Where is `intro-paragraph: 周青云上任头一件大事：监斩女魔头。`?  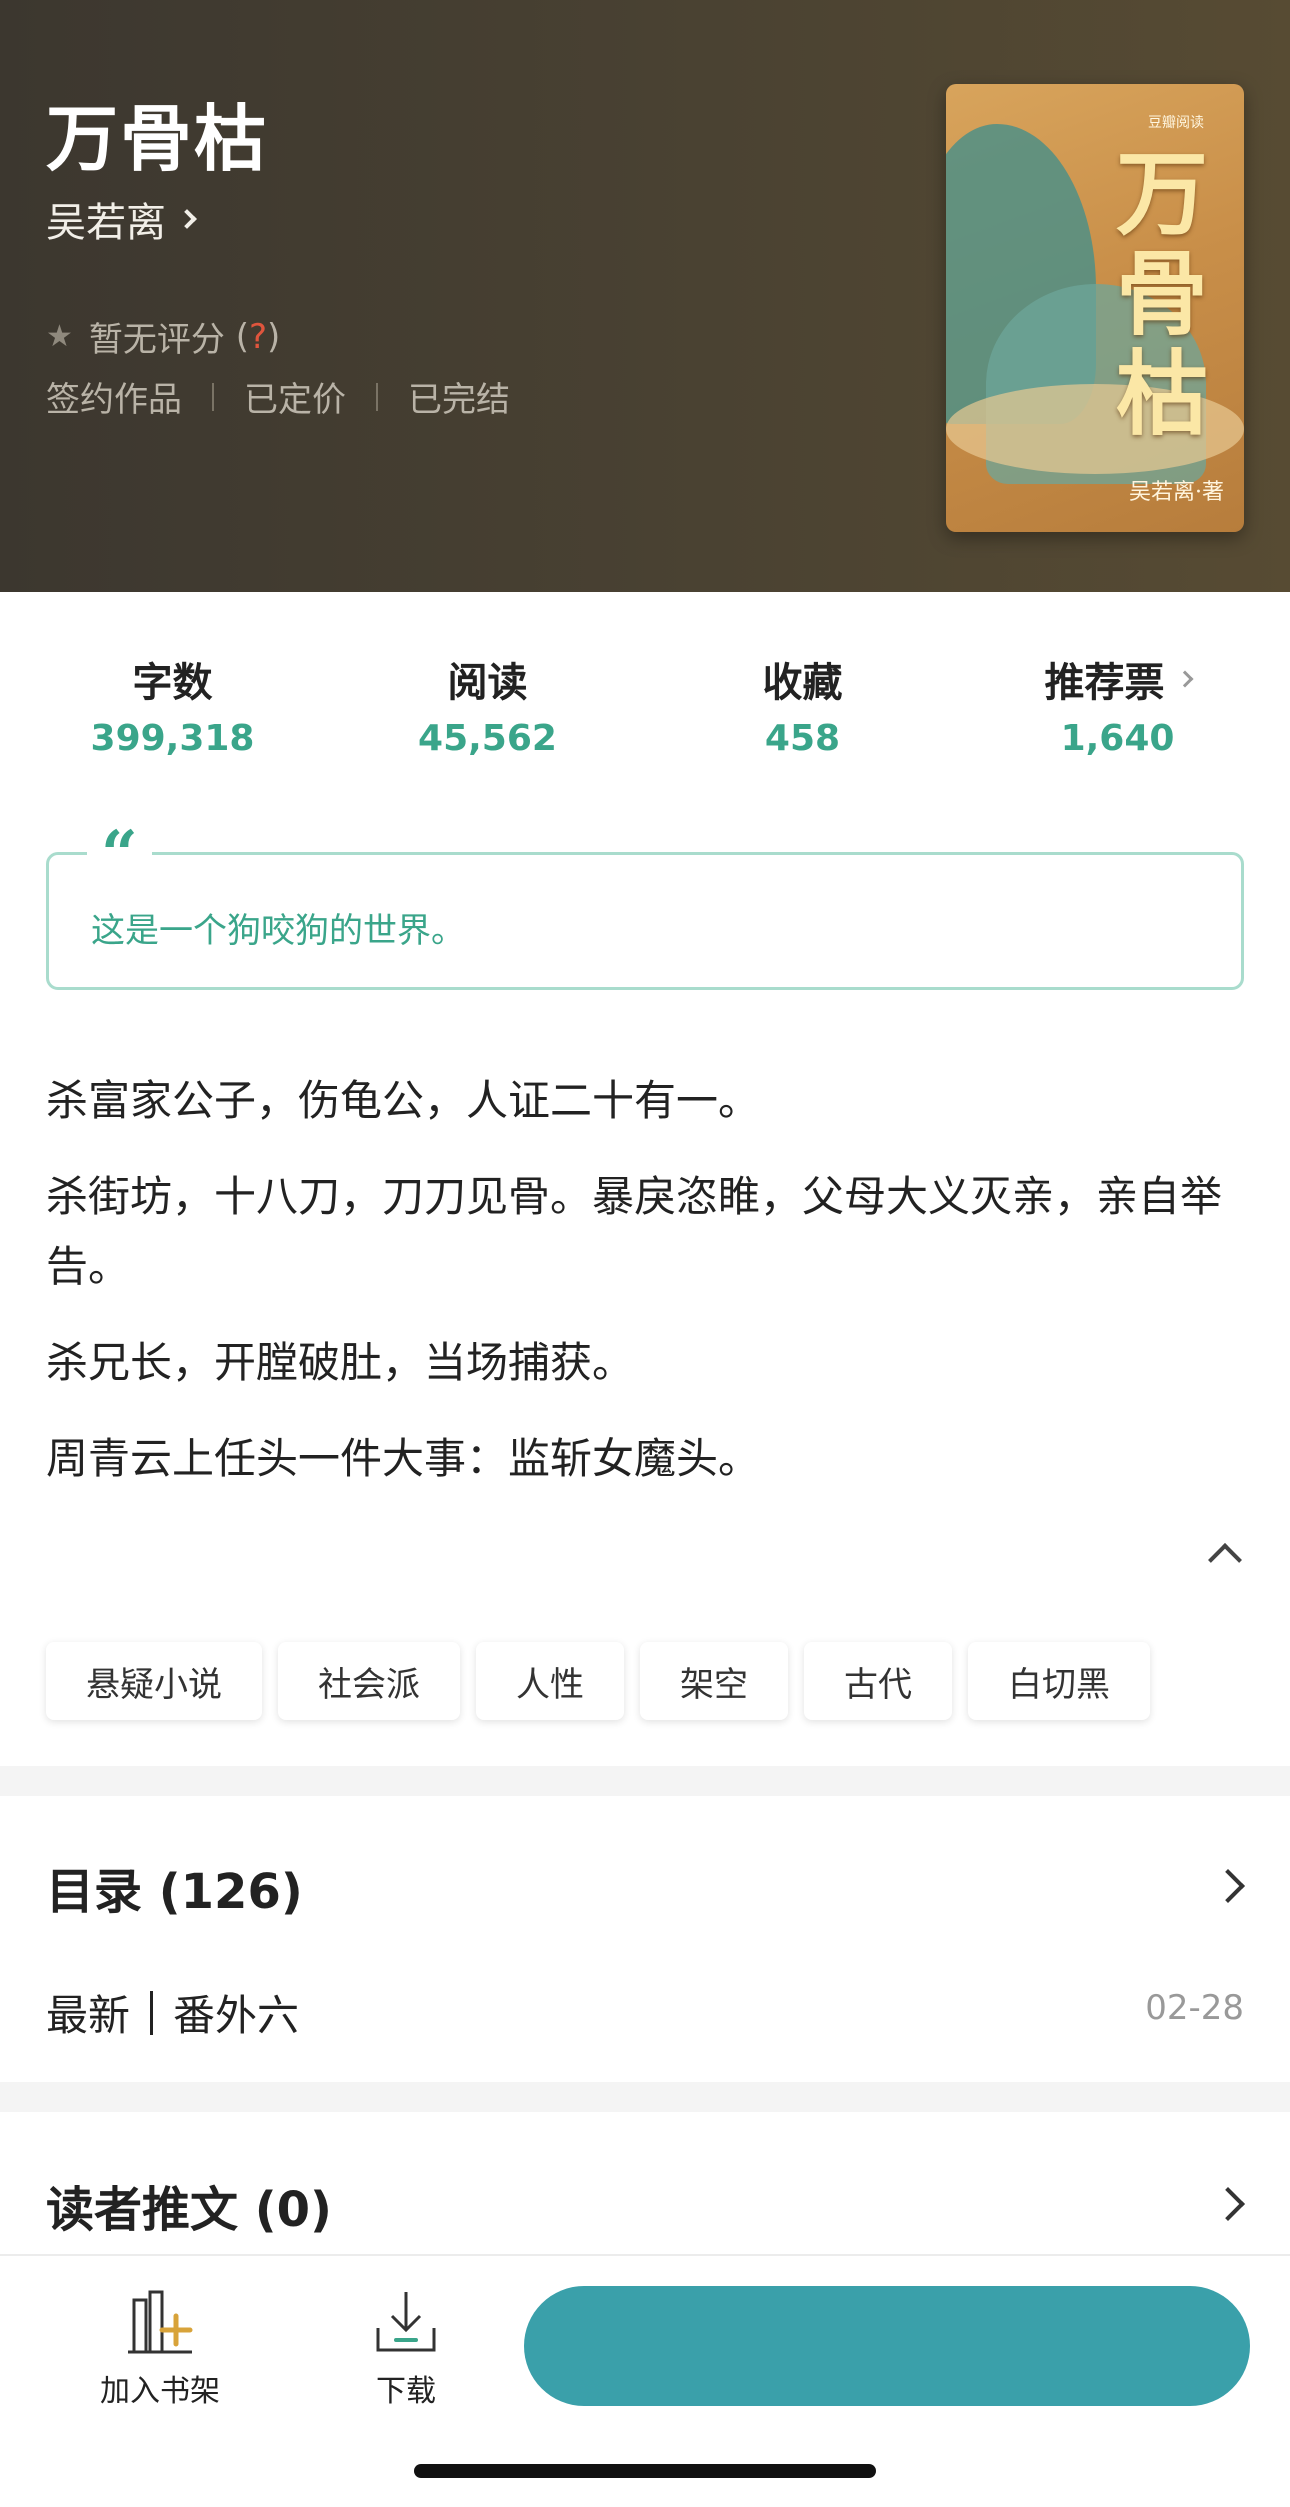 intro-paragraph: 周青云上任头一件大事：监斩女魔头。 is located at coordinates (403, 1458).